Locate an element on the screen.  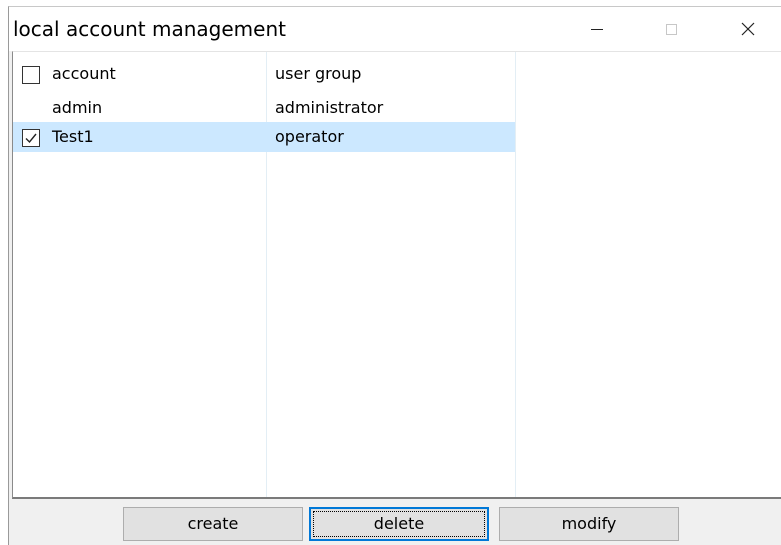
delete-button-label: delete is located at coordinates (399, 523).